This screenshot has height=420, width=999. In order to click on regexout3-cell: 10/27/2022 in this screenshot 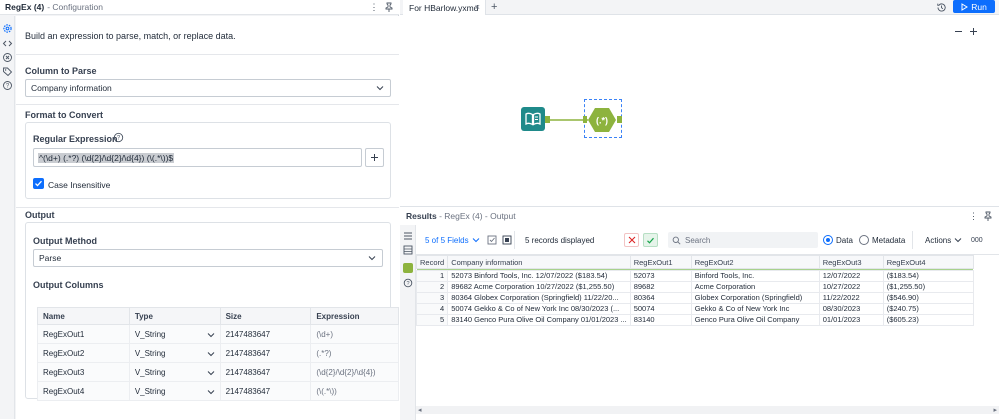, I will do `click(851, 287)`.